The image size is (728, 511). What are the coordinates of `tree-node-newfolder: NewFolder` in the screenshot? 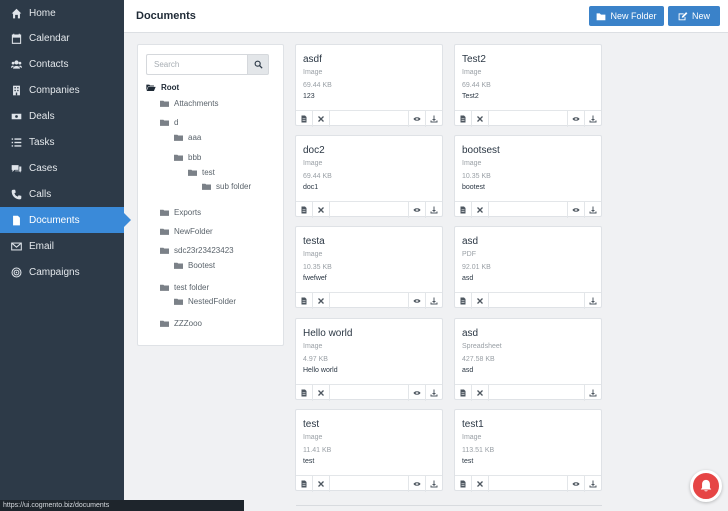 It's located at (186, 231).